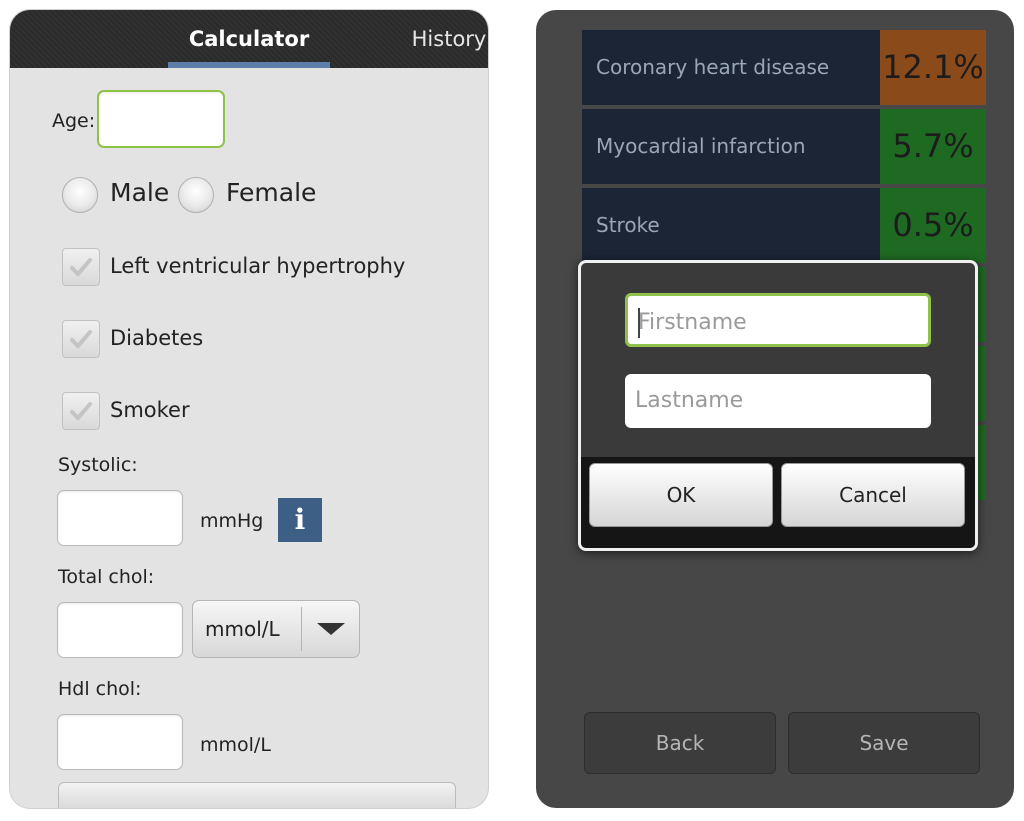  Describe the element at coordinates (150, 410) in the screenshot. I see `smoker-label: Smoker` at that location.